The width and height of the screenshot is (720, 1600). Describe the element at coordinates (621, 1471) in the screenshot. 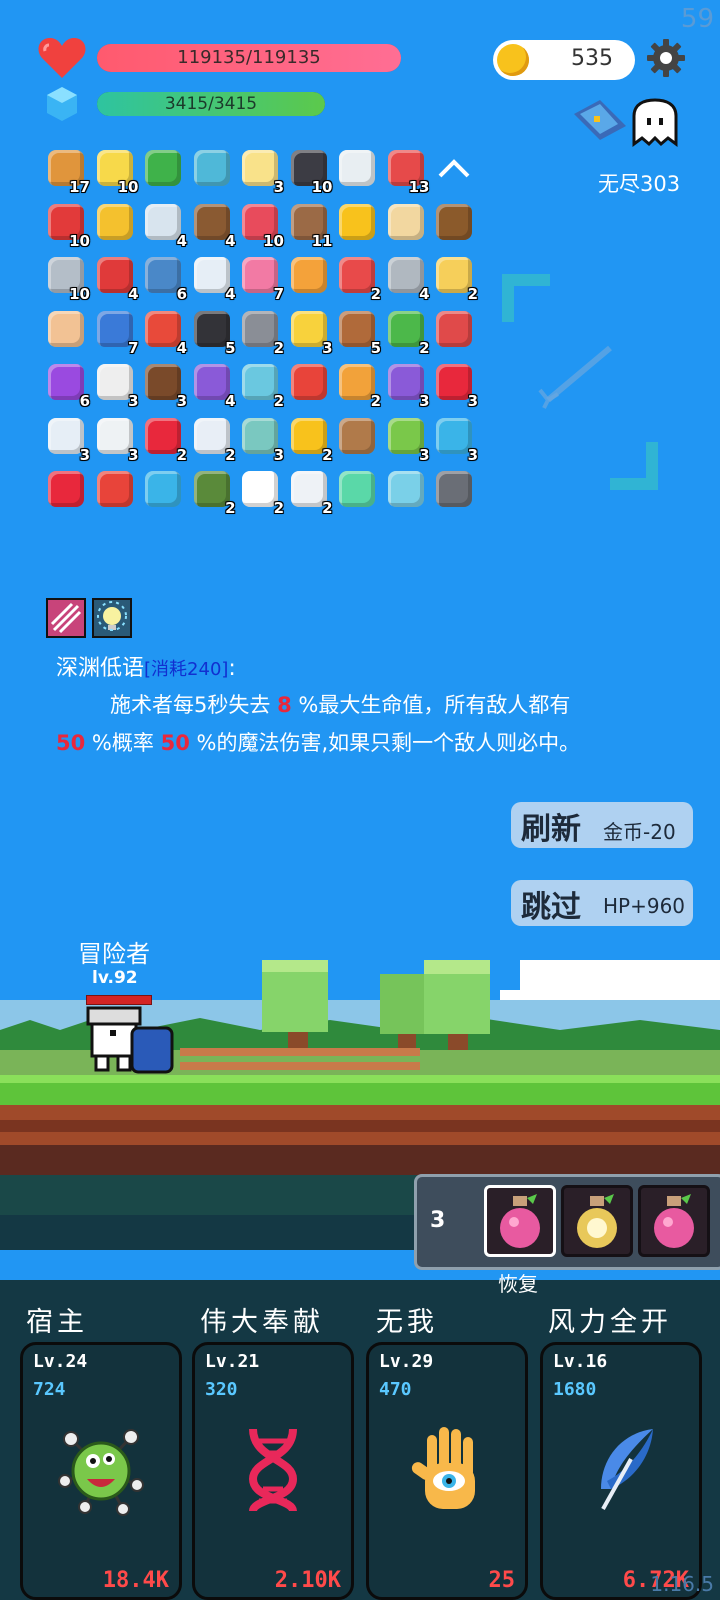

I see `skill-card-wind: Lv.16 1680 6.72K` at that location.